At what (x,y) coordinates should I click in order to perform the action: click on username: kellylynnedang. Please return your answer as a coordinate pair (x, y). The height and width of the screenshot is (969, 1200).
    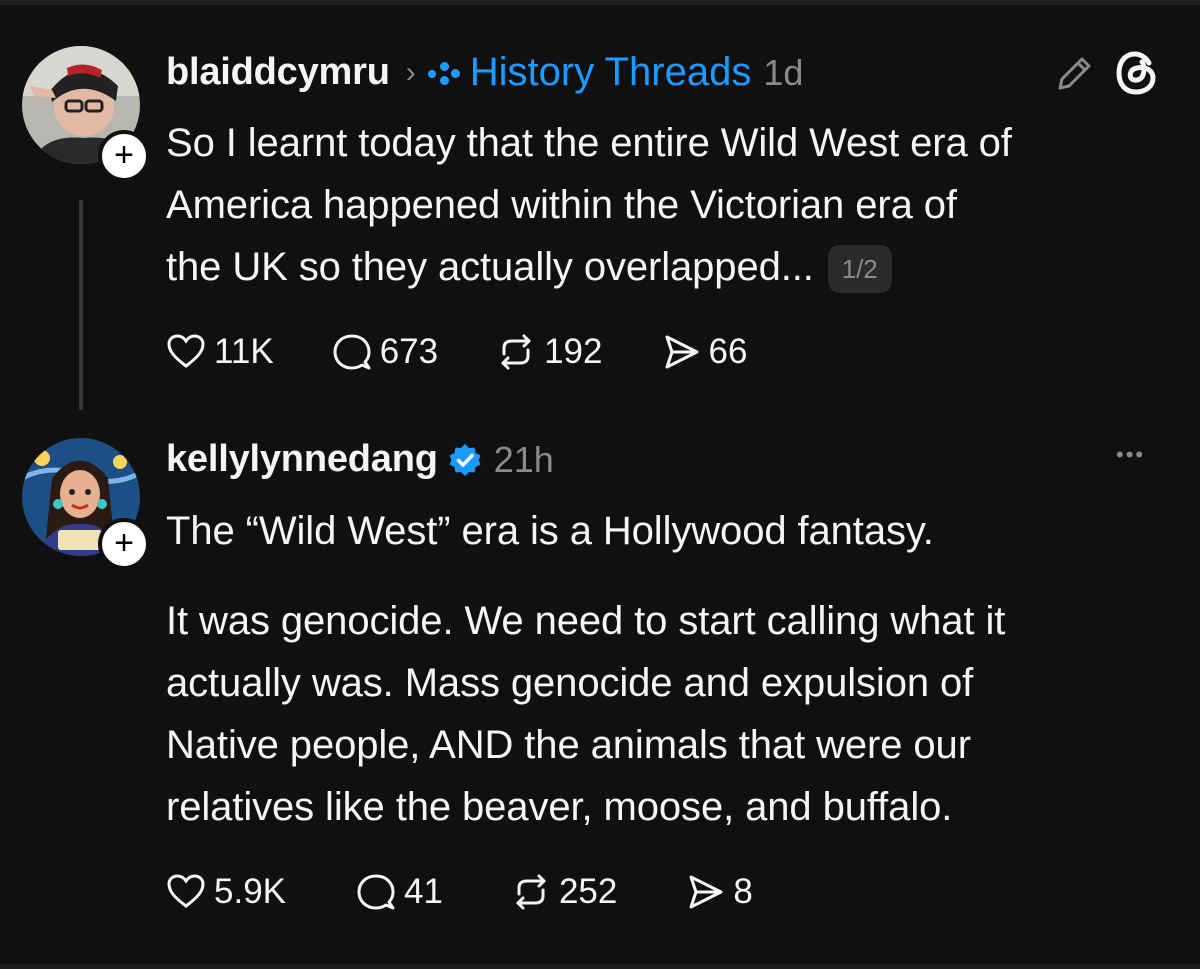
    Looking at the image, I should click on (302, 459).